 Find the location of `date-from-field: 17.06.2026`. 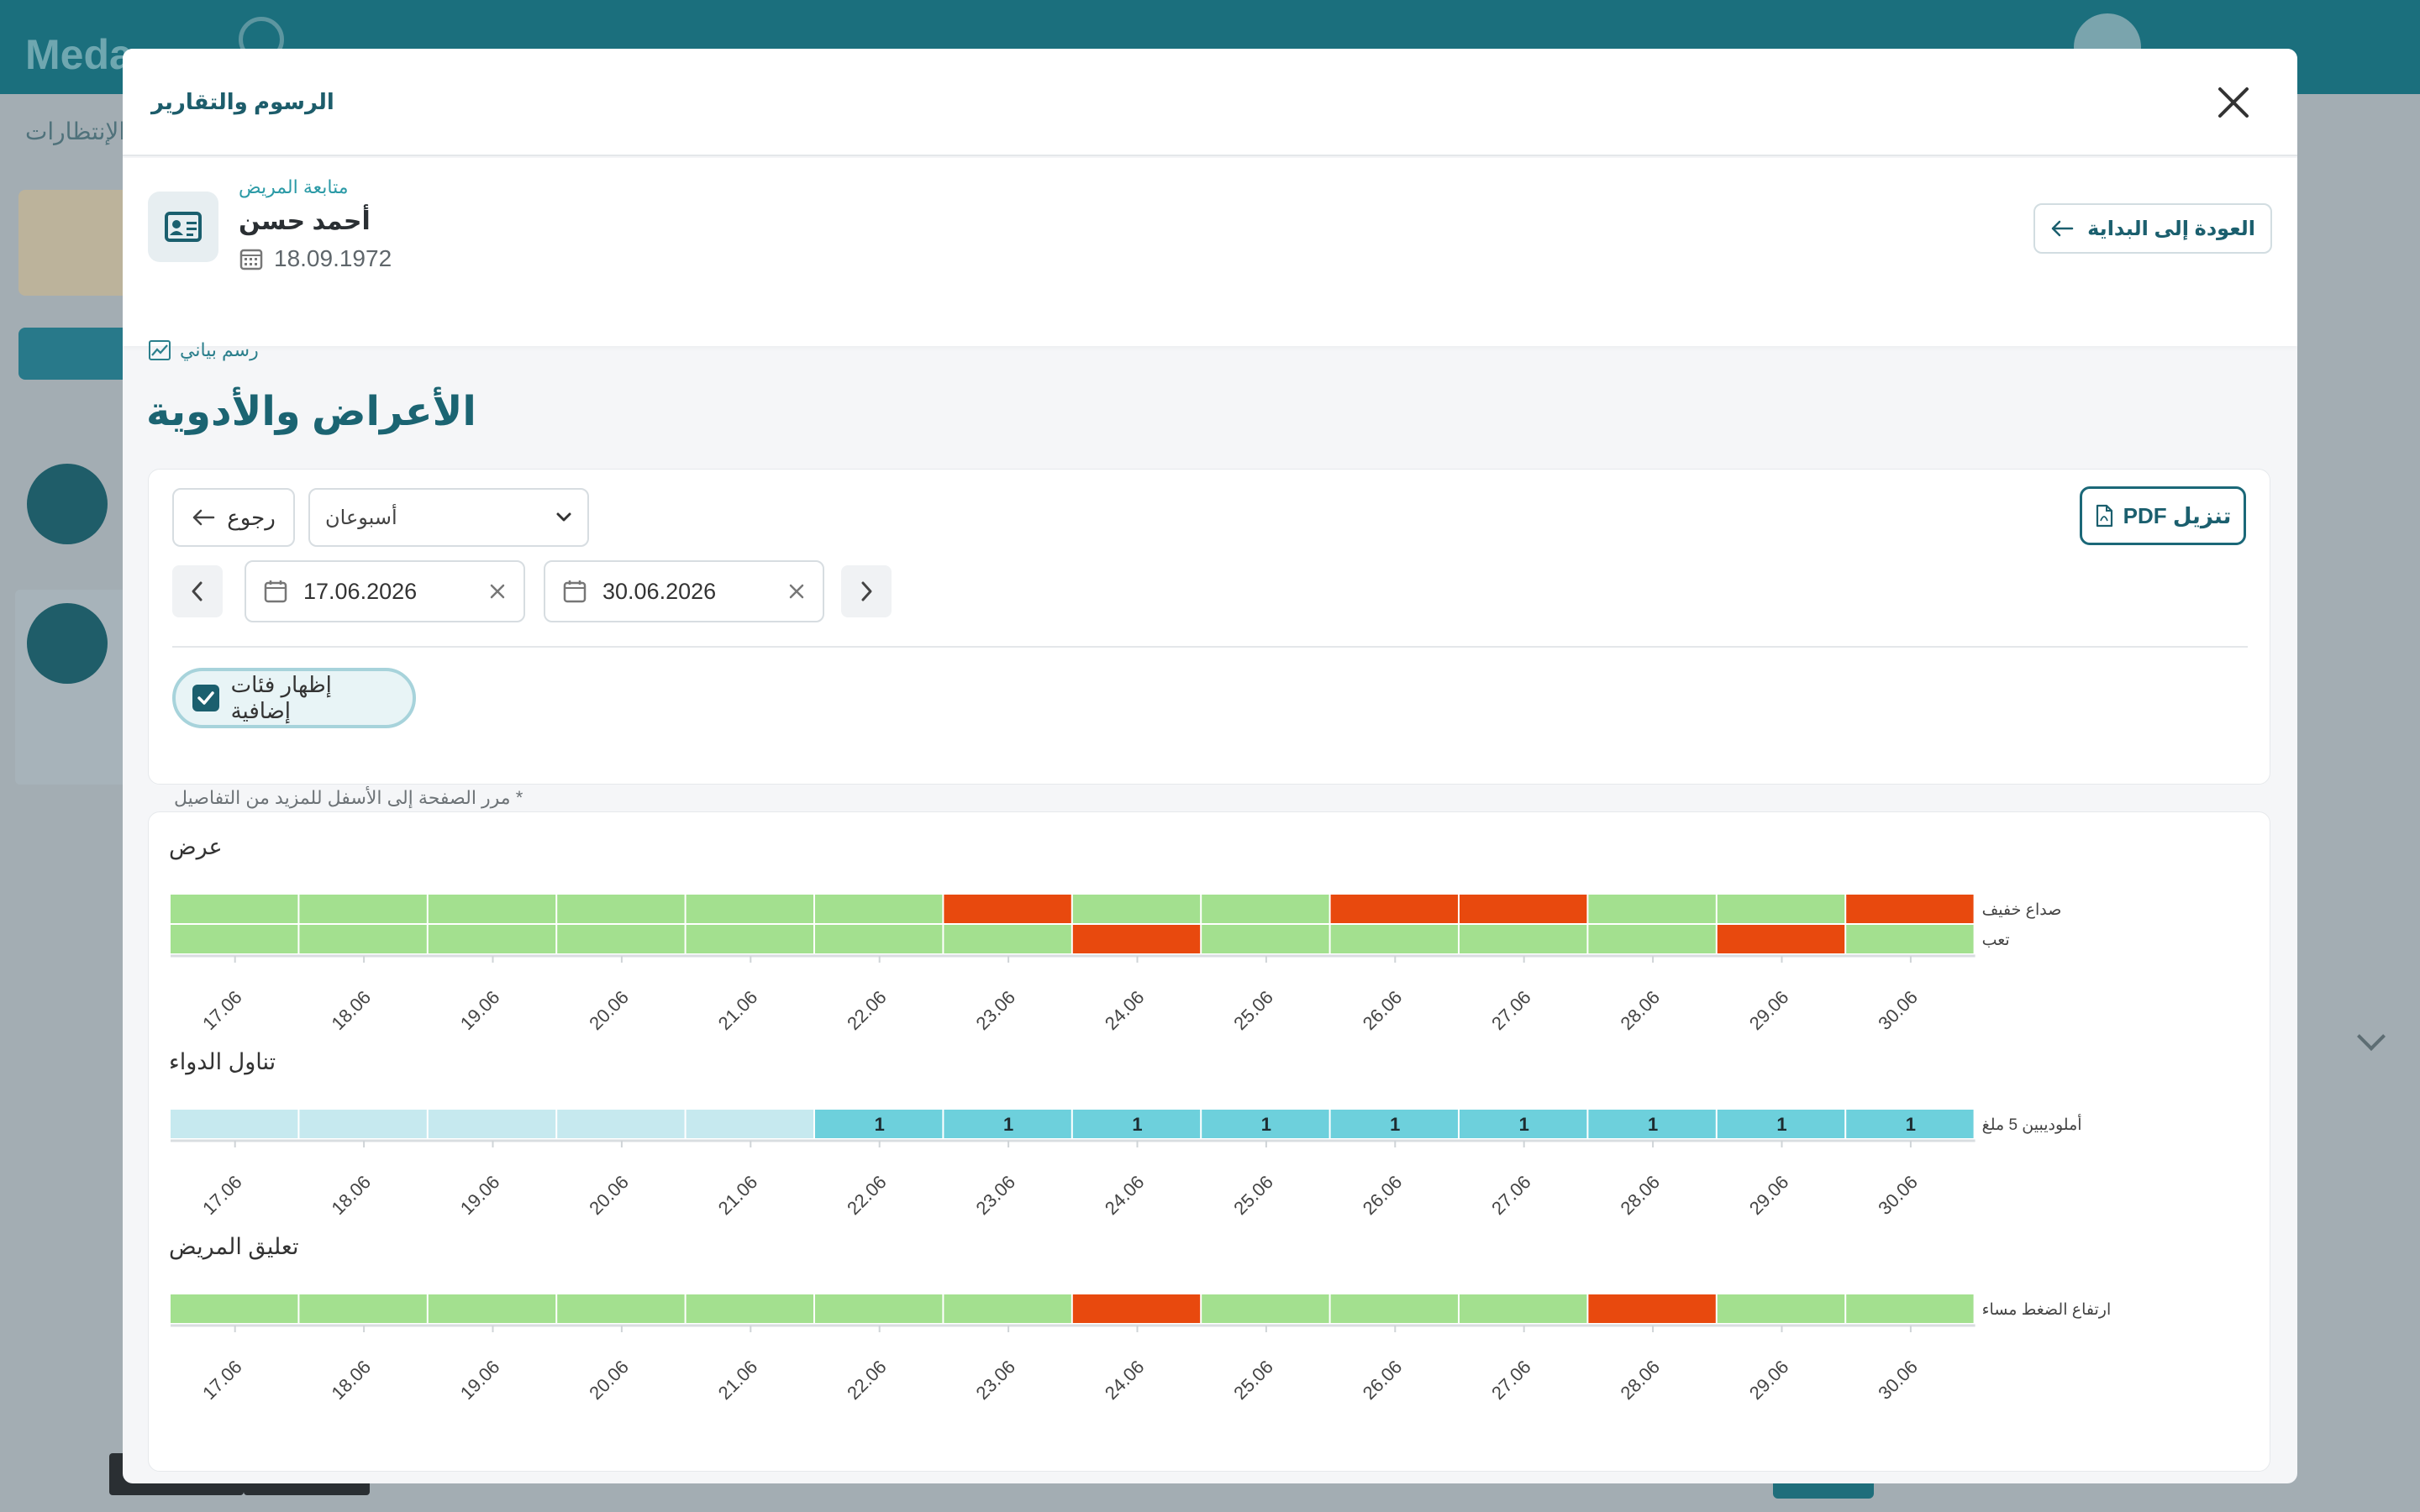

date-from-field: 17.06.2026 is located at coordinates (385, 591).